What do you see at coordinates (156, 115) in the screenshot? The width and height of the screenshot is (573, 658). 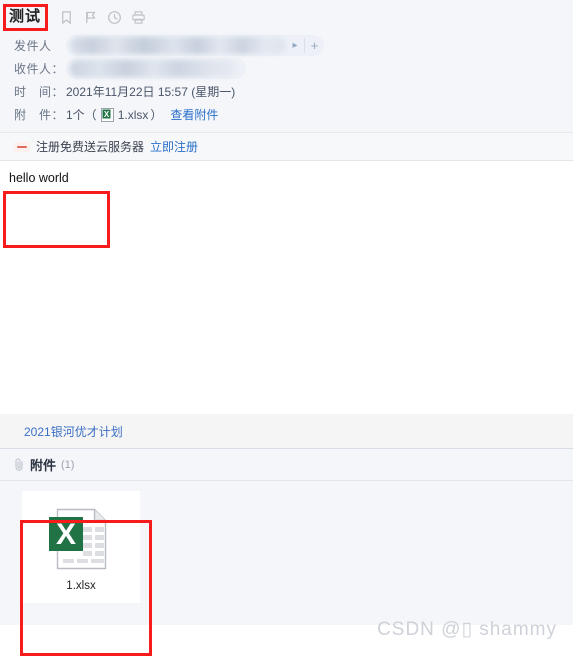 I see `attachment-close-paren: ）` at bounding box center [156, 115].